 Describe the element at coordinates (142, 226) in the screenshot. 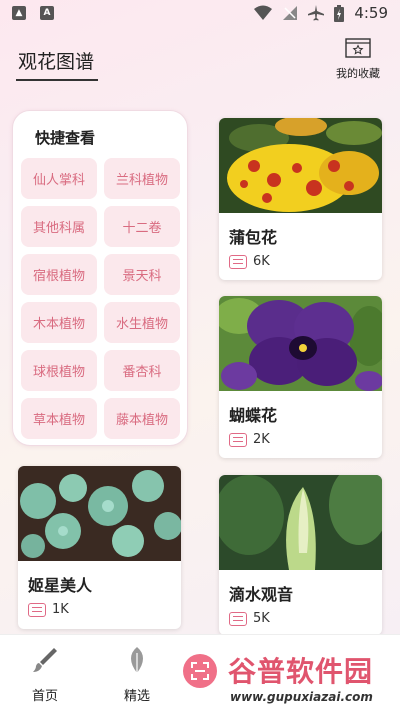

I see `chip-haworthia: 十二卷` at that location.